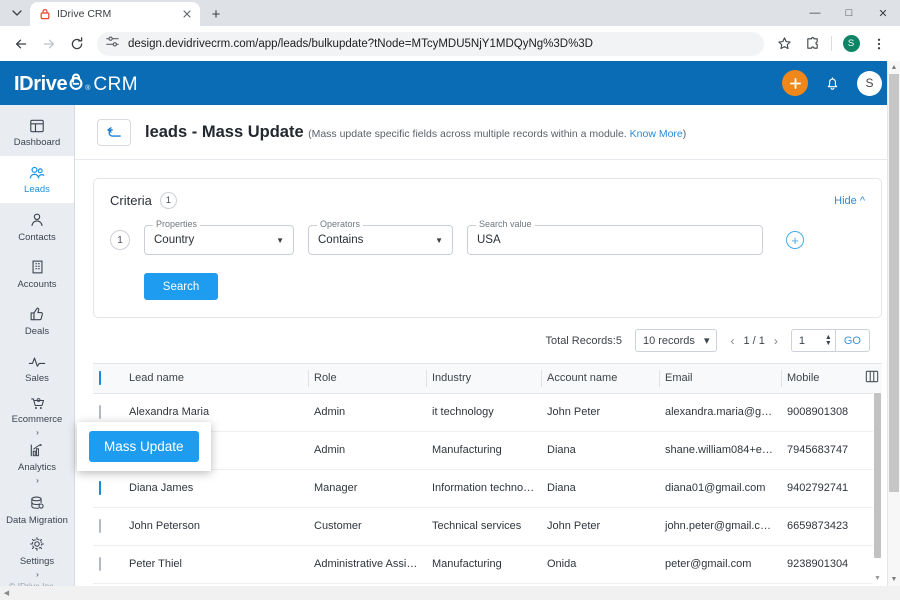  Describe the element at coordinates (219, 237) in the screenshot. I see `properties-select: Properties Country ▼` at that location.